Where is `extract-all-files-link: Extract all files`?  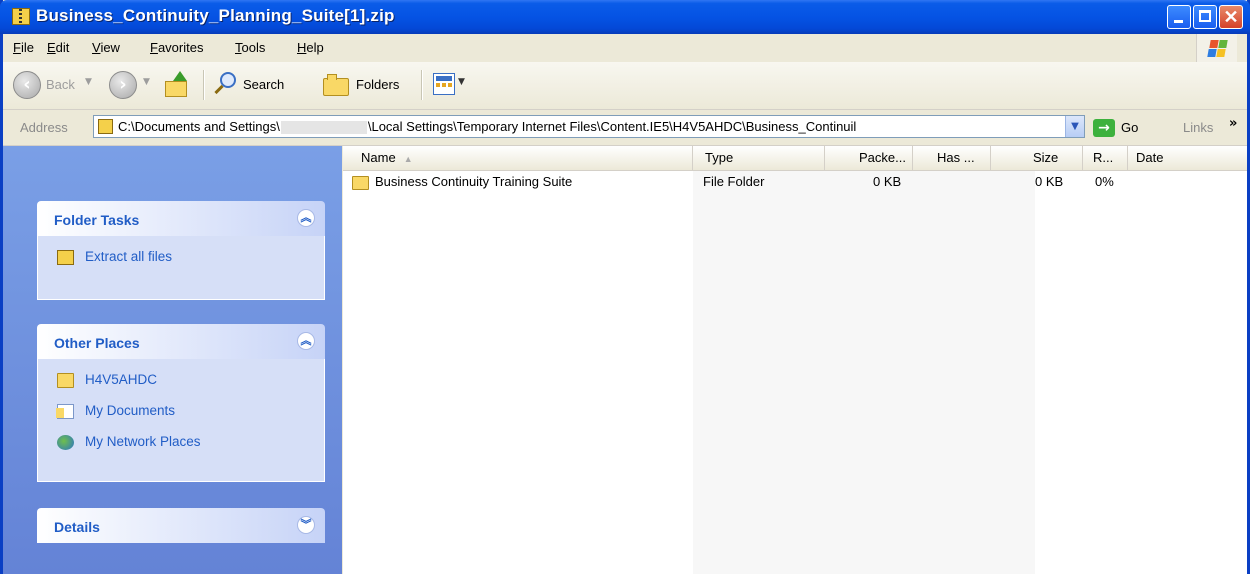
extract-all-files-link: Extract all files is located at coordinates (181, 257).